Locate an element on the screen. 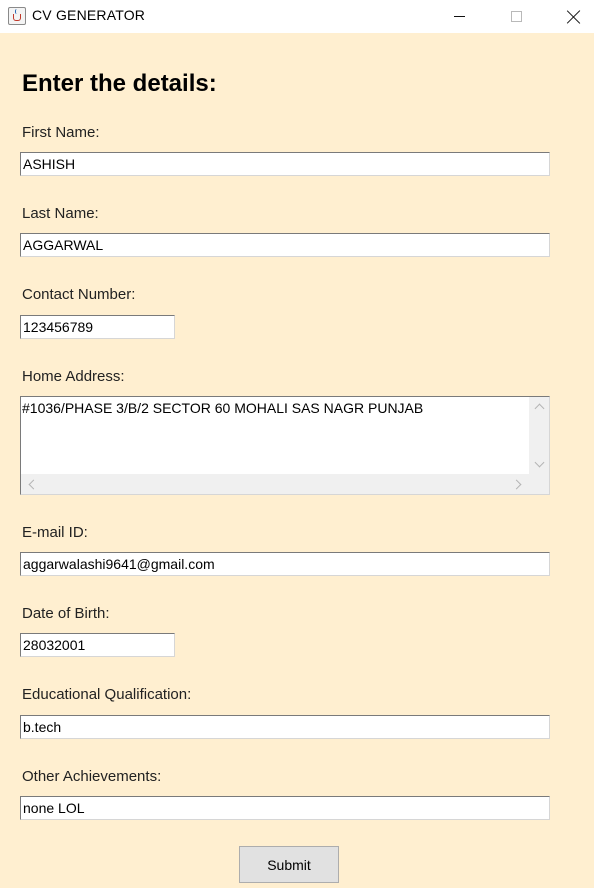 Image resolution: width=594 pixels, height=888 pixels. last-name-label: Last Name: is located at coordinates (60, 213).